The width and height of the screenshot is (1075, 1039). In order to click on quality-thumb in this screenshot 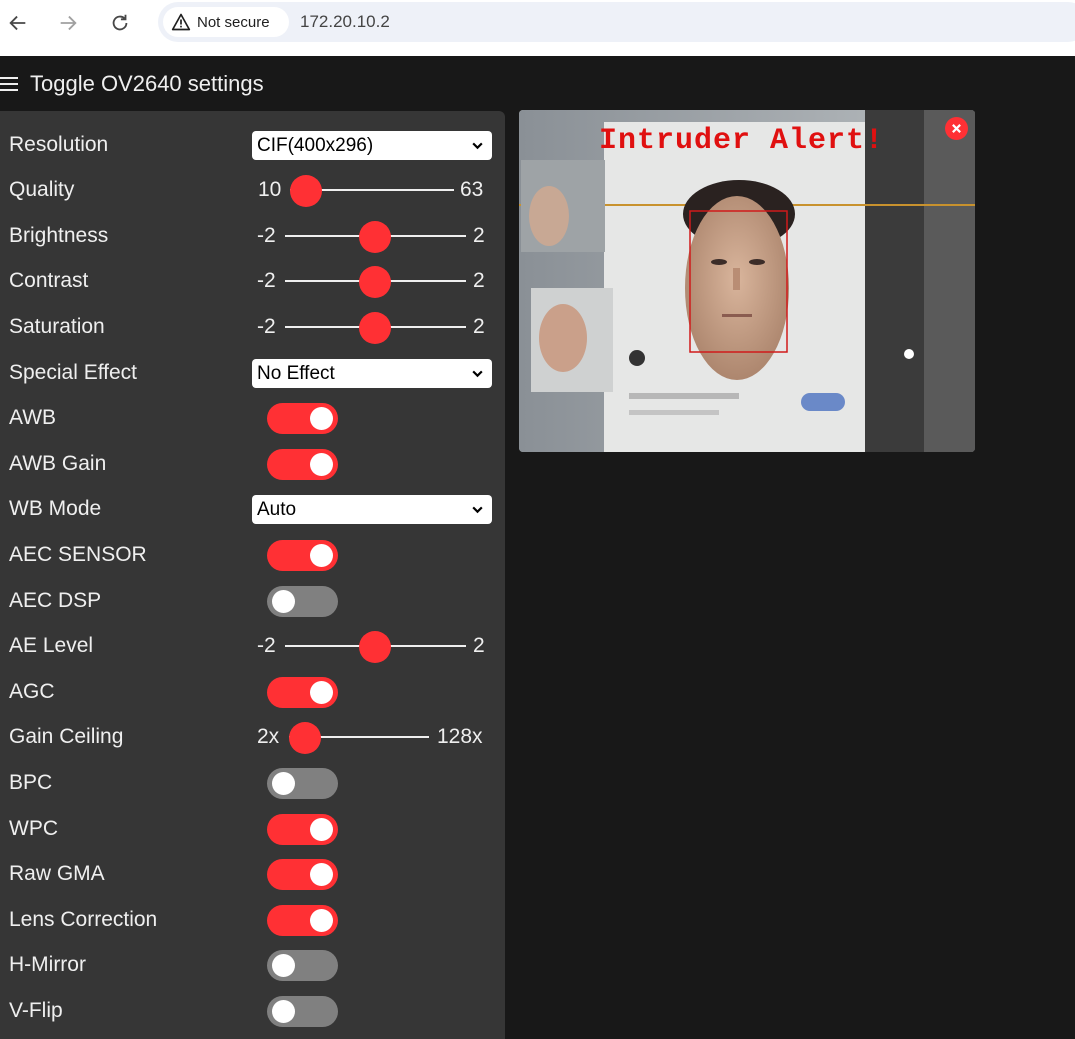, I will do `click(306, 191)`.